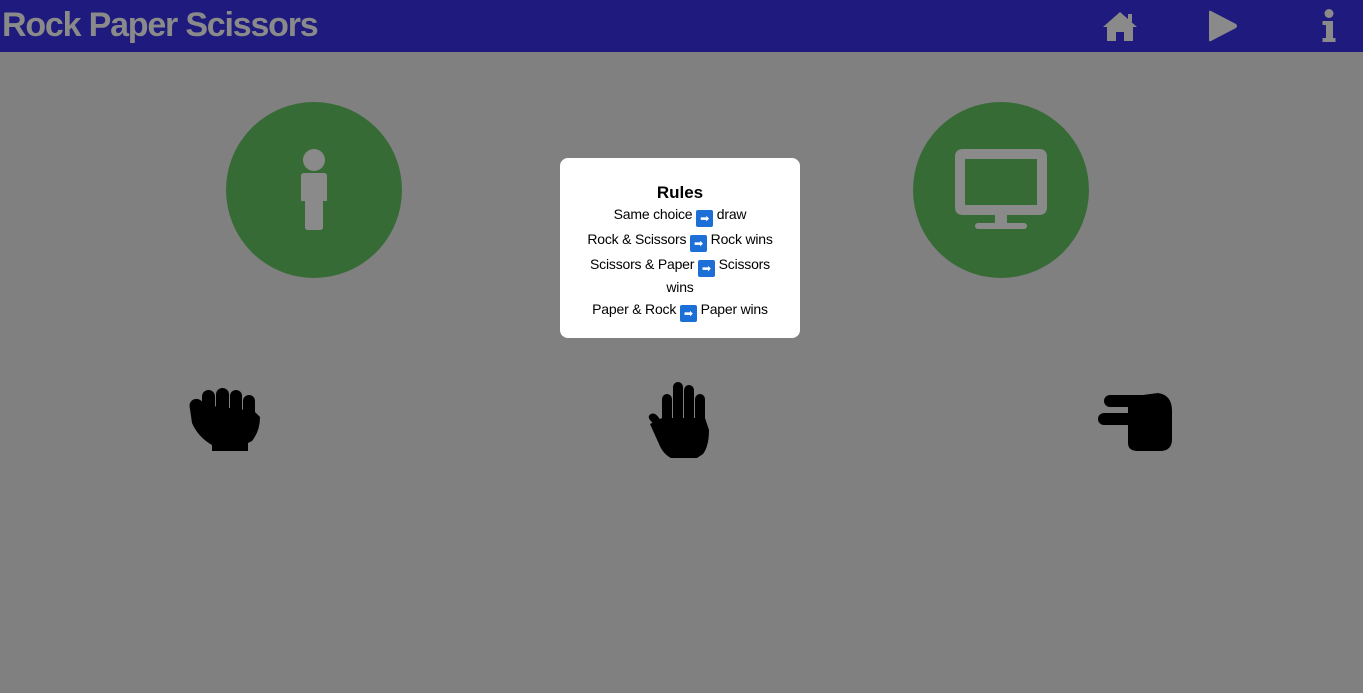  I want to click on info-icon, so click(1329, 25).